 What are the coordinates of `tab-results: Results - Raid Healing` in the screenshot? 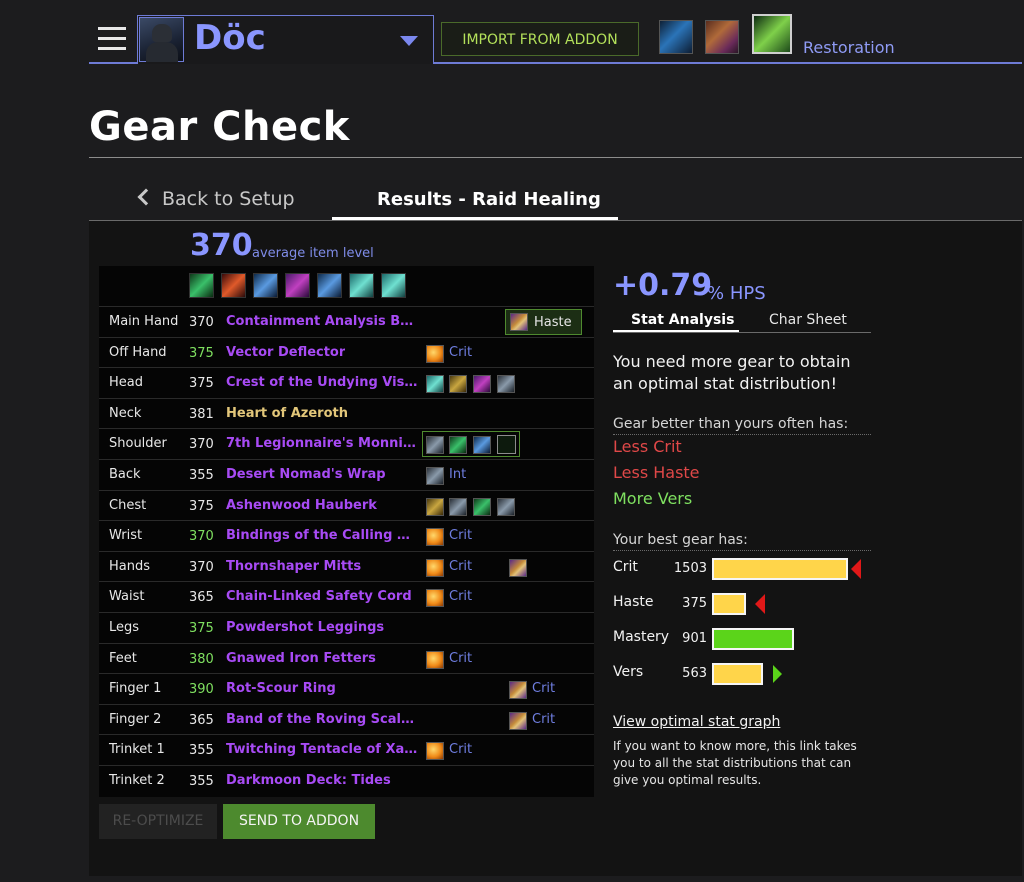 It's located at (489, 199).